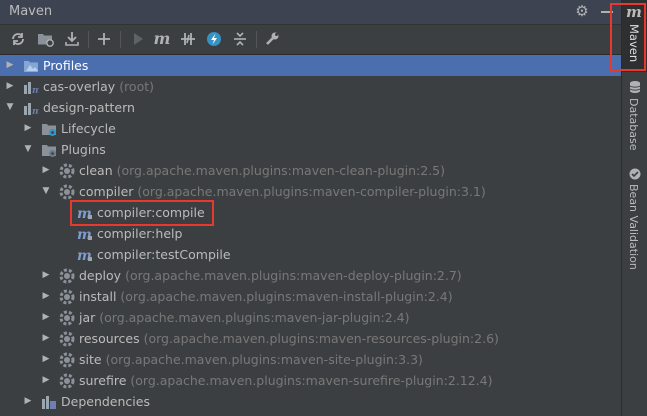  I want to click on tree-item-label: Profiles, so click(66, 65).